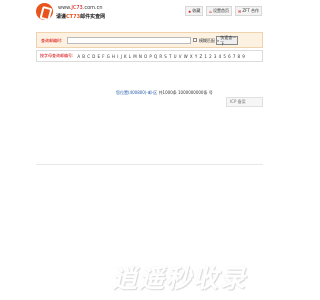 The image size is (320, 300). I want to click on partner-label: ZFT 合作, so click(250, 10).